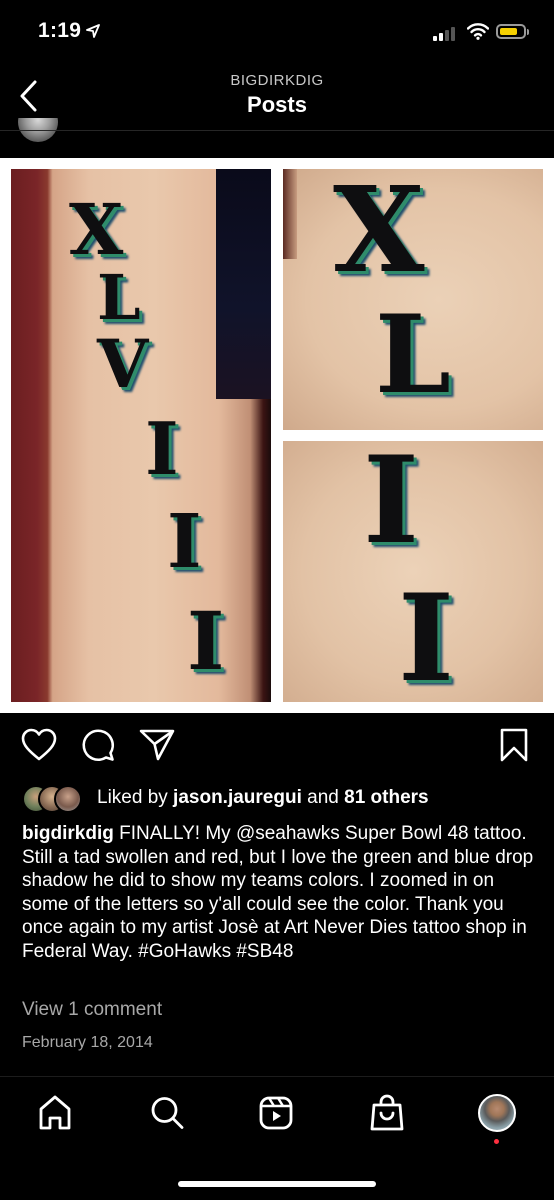  I want to click on tattoo-photo-closeup-xl: X L, so click(413, 299).